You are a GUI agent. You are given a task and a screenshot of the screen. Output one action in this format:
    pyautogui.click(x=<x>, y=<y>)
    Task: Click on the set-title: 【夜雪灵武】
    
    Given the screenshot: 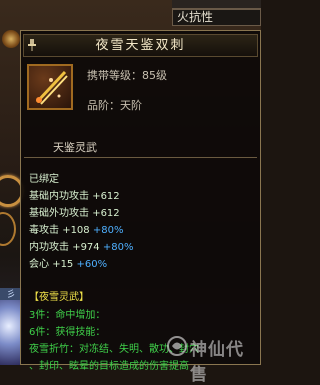 What is the action you would take?
    pyautogui.click(x=59, y=297)
    